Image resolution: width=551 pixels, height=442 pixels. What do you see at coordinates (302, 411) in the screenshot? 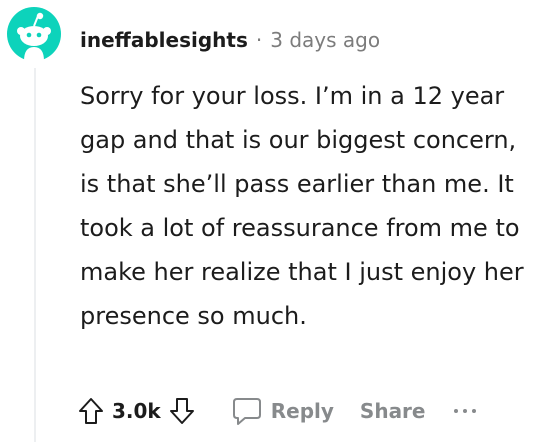
I see `reply-label: Reply` at bounding box center [302, 411].